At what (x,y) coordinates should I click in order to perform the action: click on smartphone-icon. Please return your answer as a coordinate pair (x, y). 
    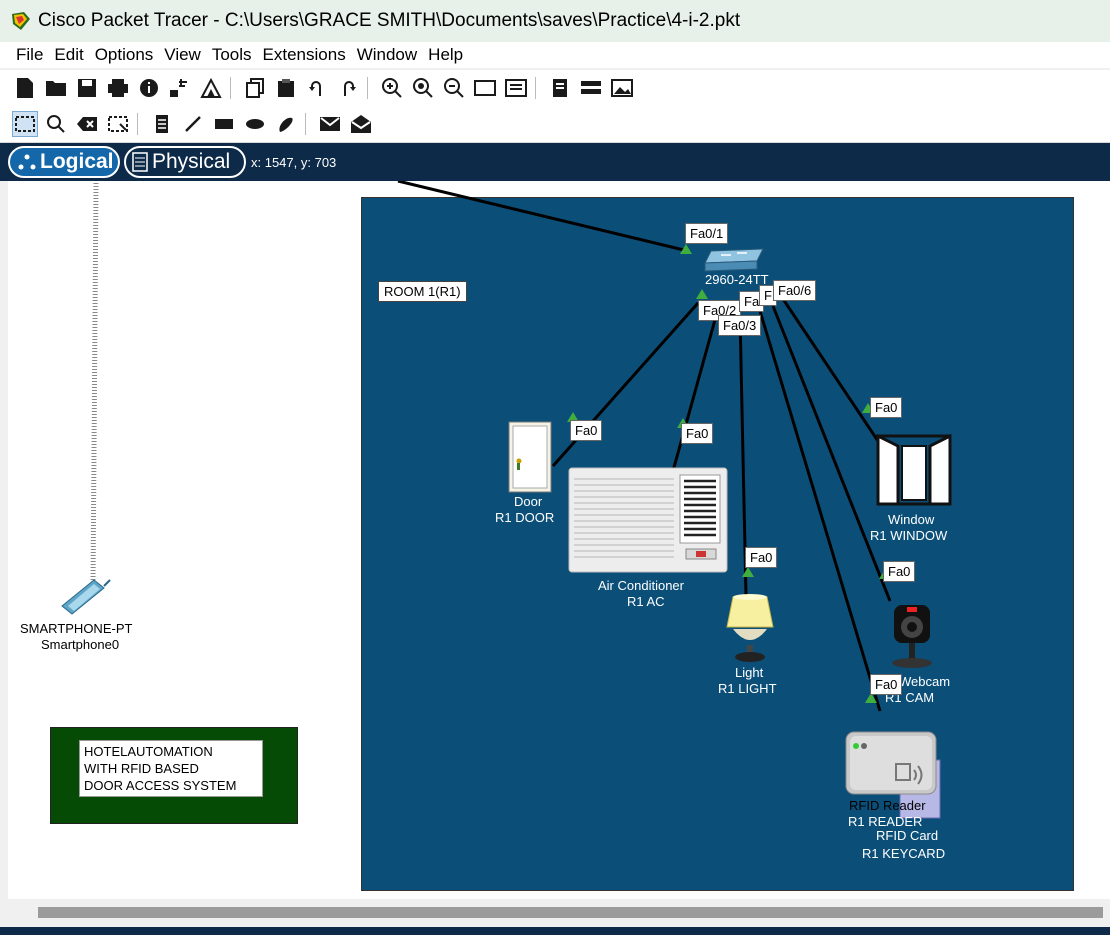
    Looking at the image, I should click on (88, 597).